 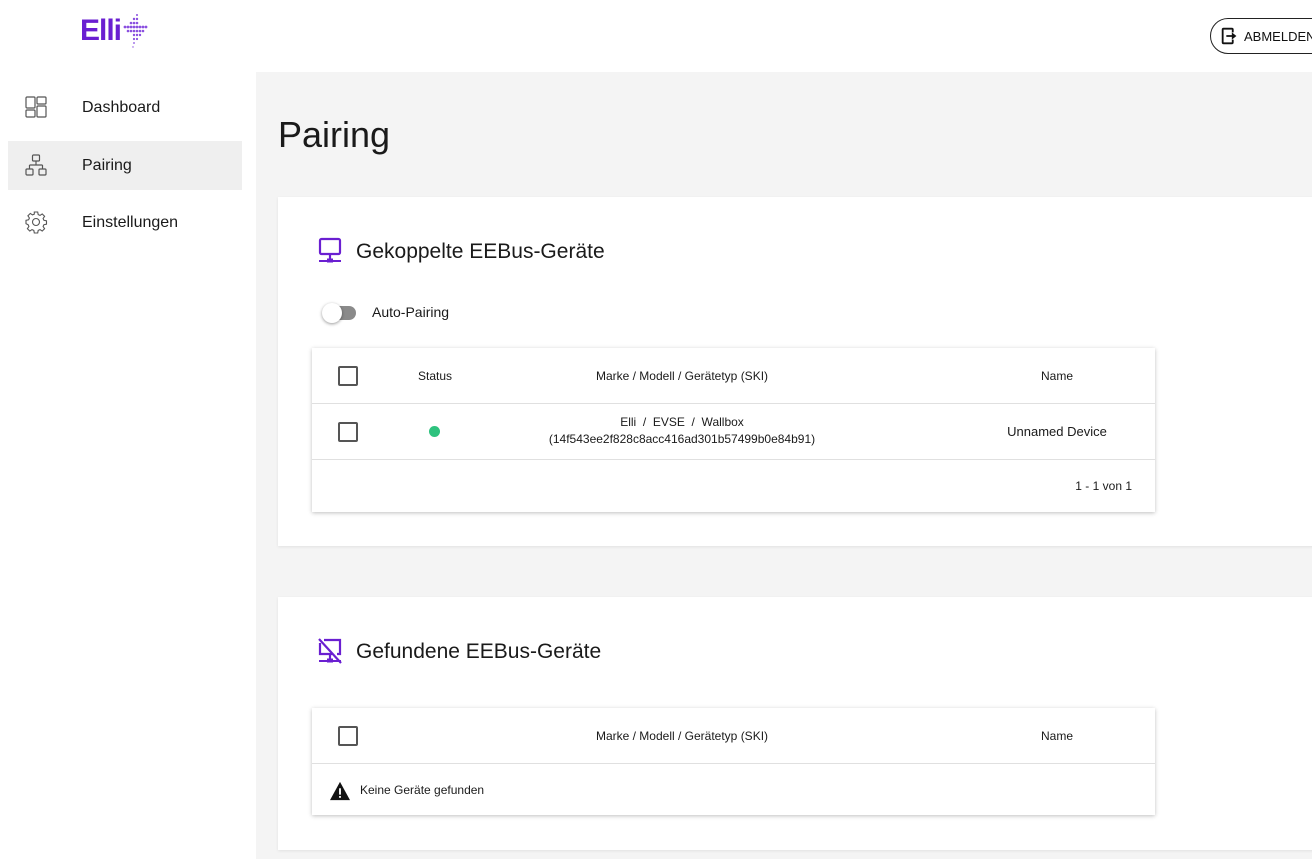 I want to click on sidebar-item-label: Dashboard, so click(x=121, y=107).